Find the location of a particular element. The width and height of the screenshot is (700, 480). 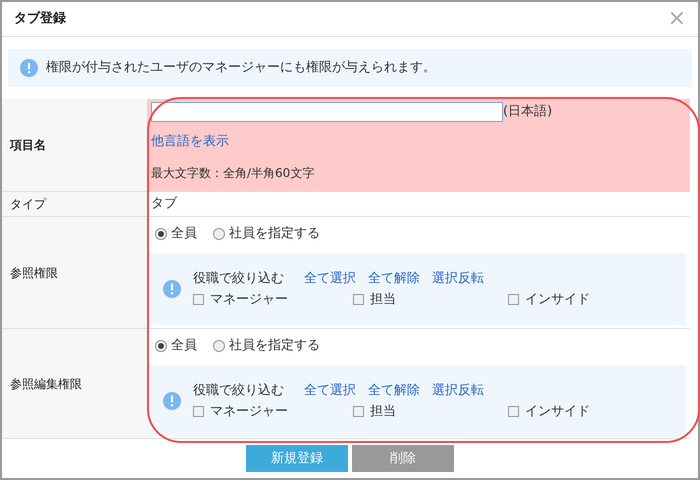

row-label: 参照編集権限 is located at coordinates (46, 384).